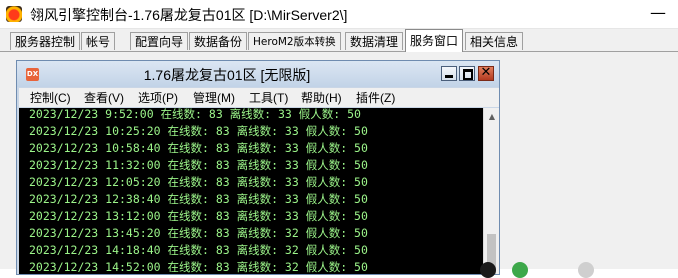 Image resolution: width=678 pixels, height=278 pixels. What do you see at coordinates (294, 41) in the screenshot?
I see `tab-herom2-convert: HeroM2版本转换` at bounding box center [294, 41].